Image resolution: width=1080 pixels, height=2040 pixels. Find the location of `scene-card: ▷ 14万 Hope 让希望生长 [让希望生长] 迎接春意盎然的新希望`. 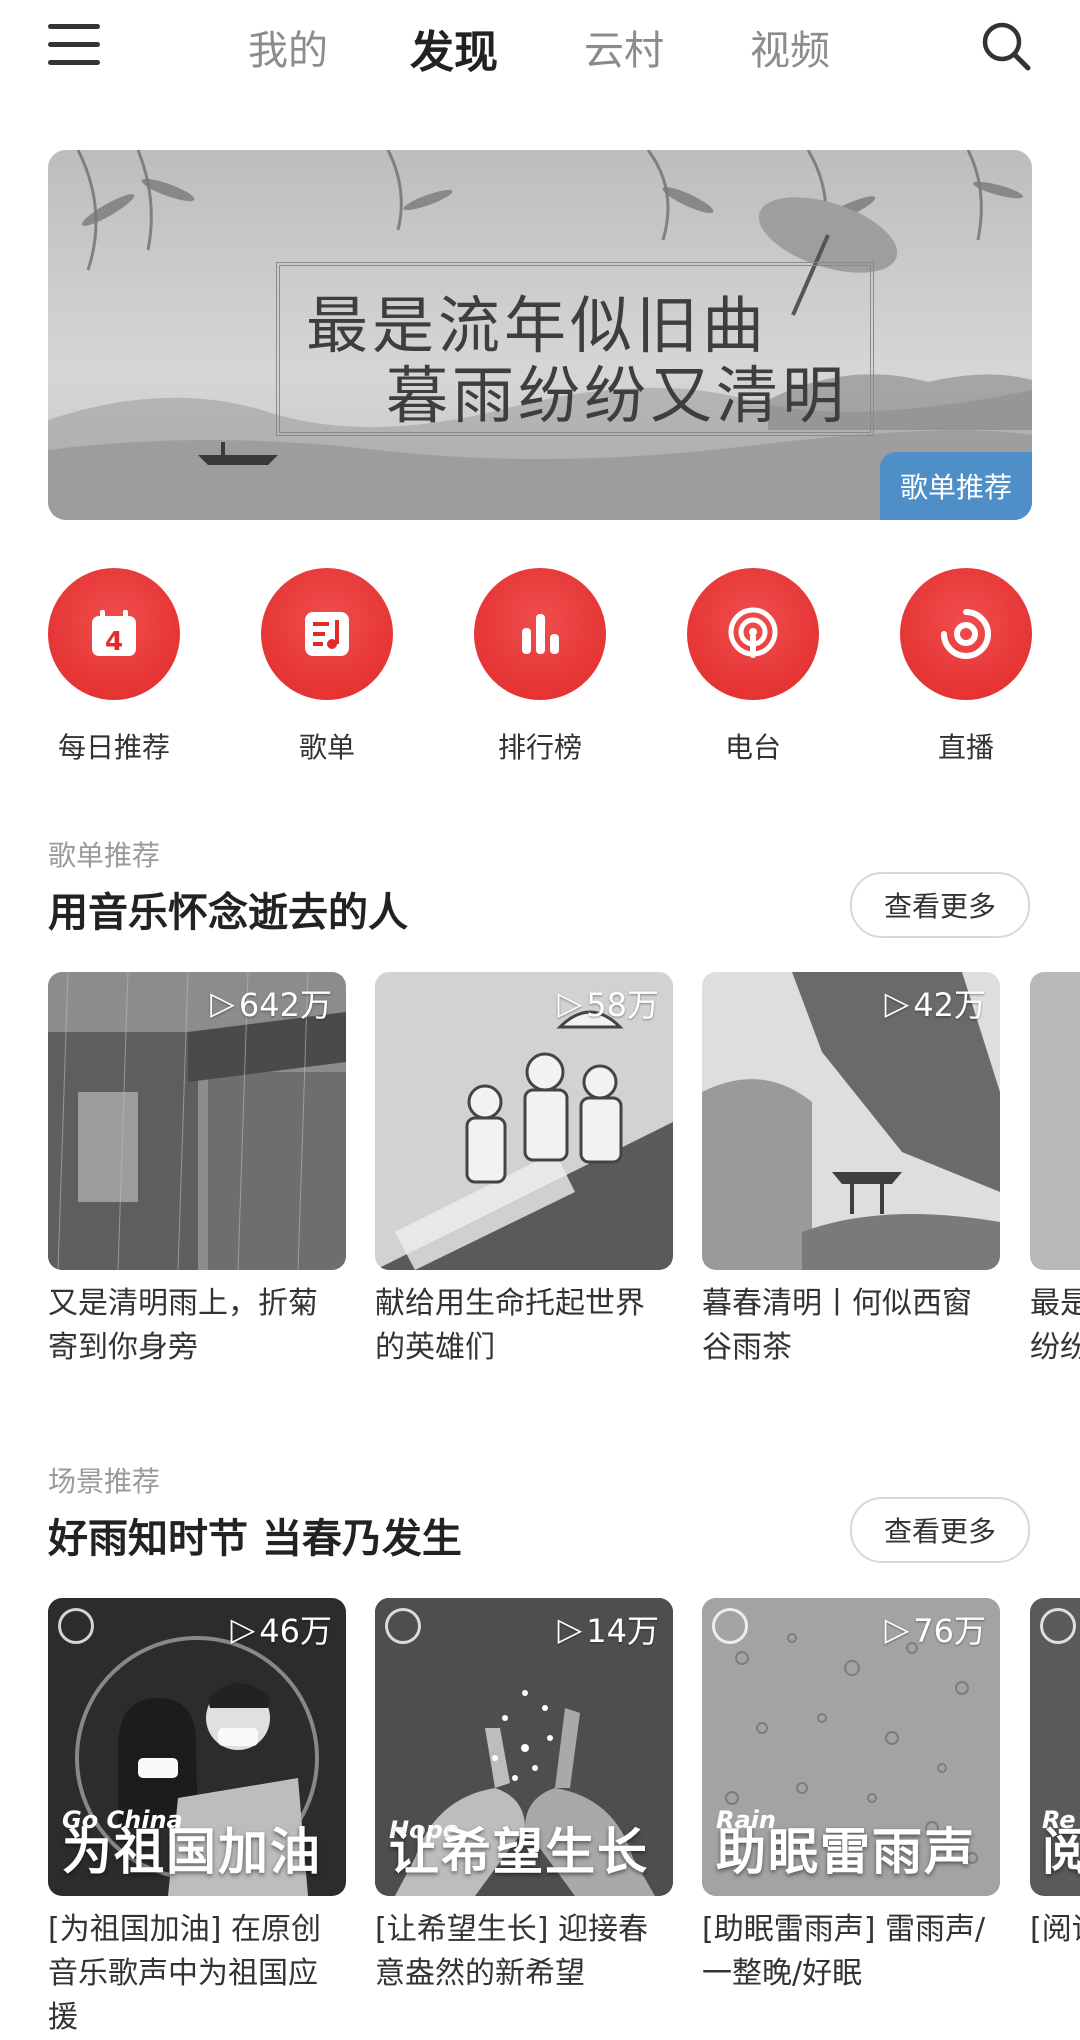

scene-card: ▷ 14万 Hope 让希望生长 [让希望生长] 迎接春意盎然的新希望 is located at coordinates (524, 1797).